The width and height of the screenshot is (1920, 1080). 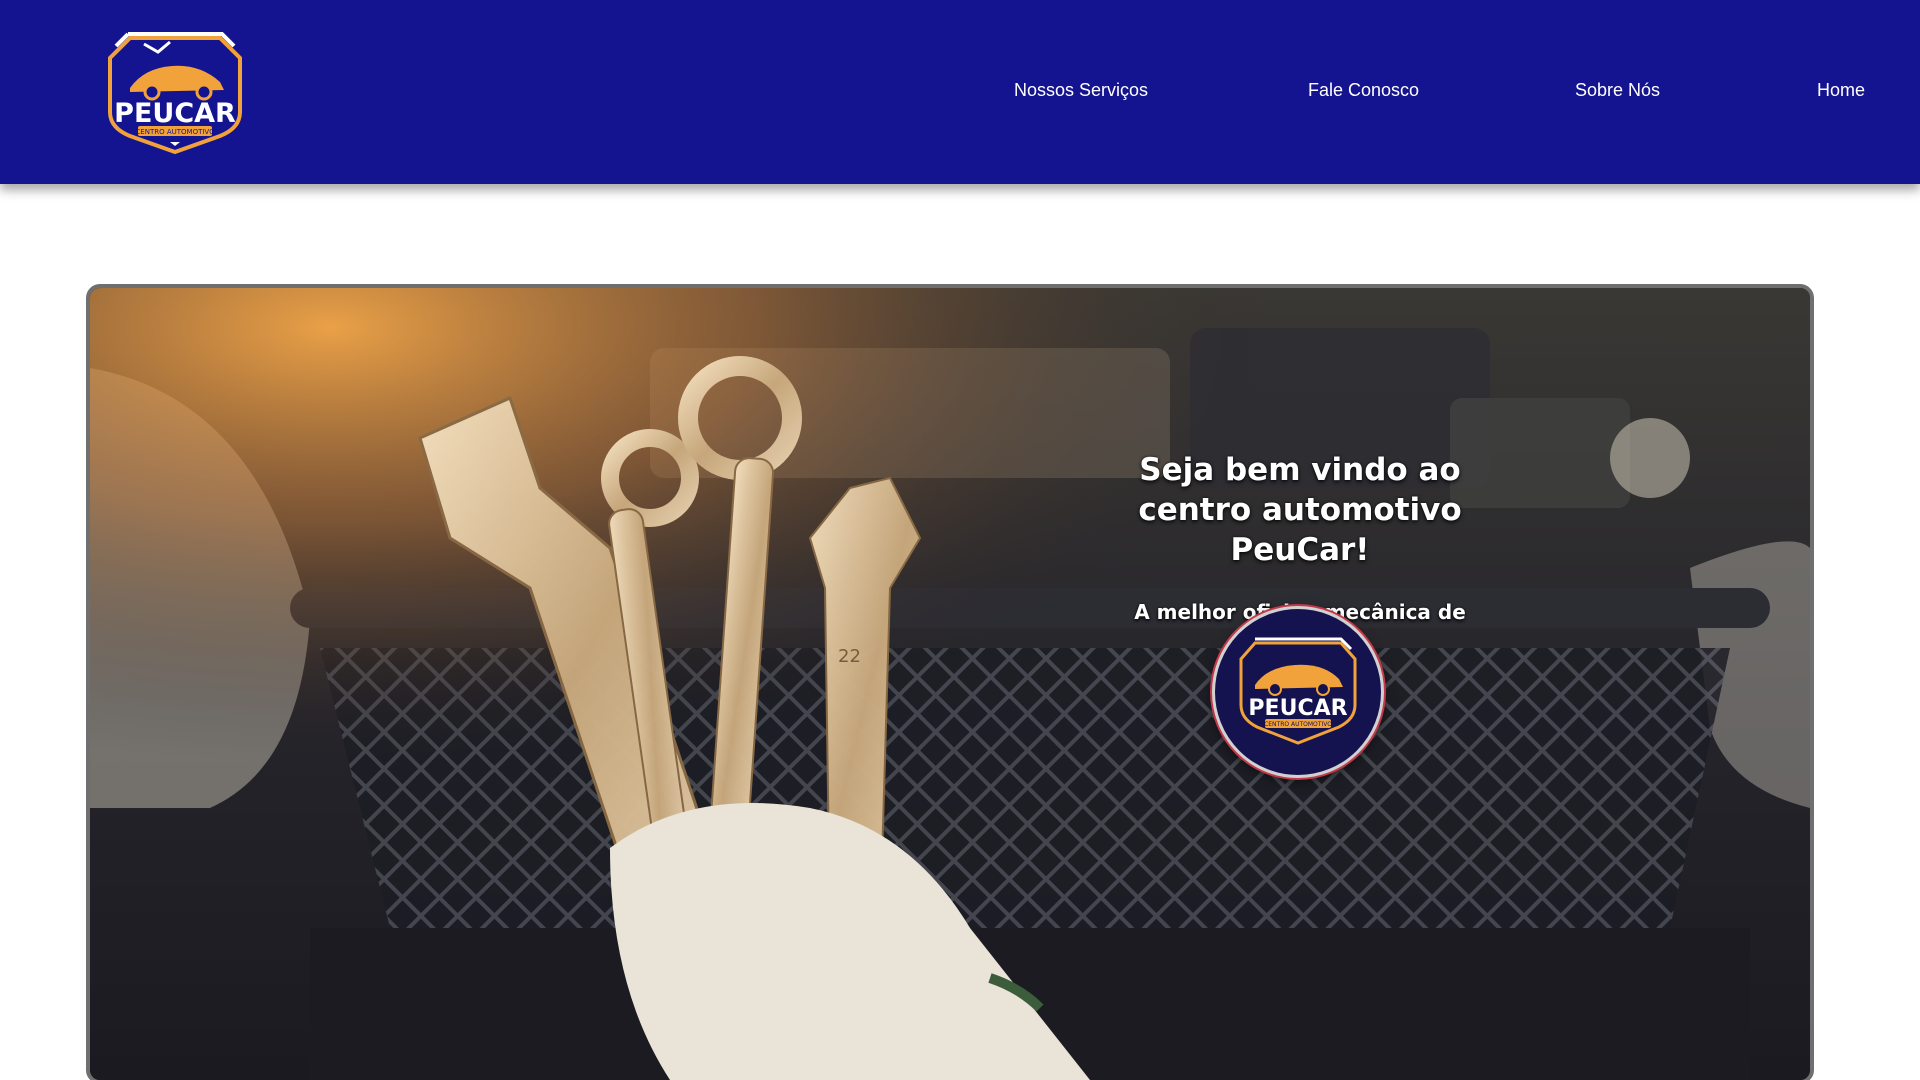 What do you see at coordinates (1297, 708) in the screenshot?
I see `badge-wordmark: PEUCAR` at bounding box center [1297, 708].